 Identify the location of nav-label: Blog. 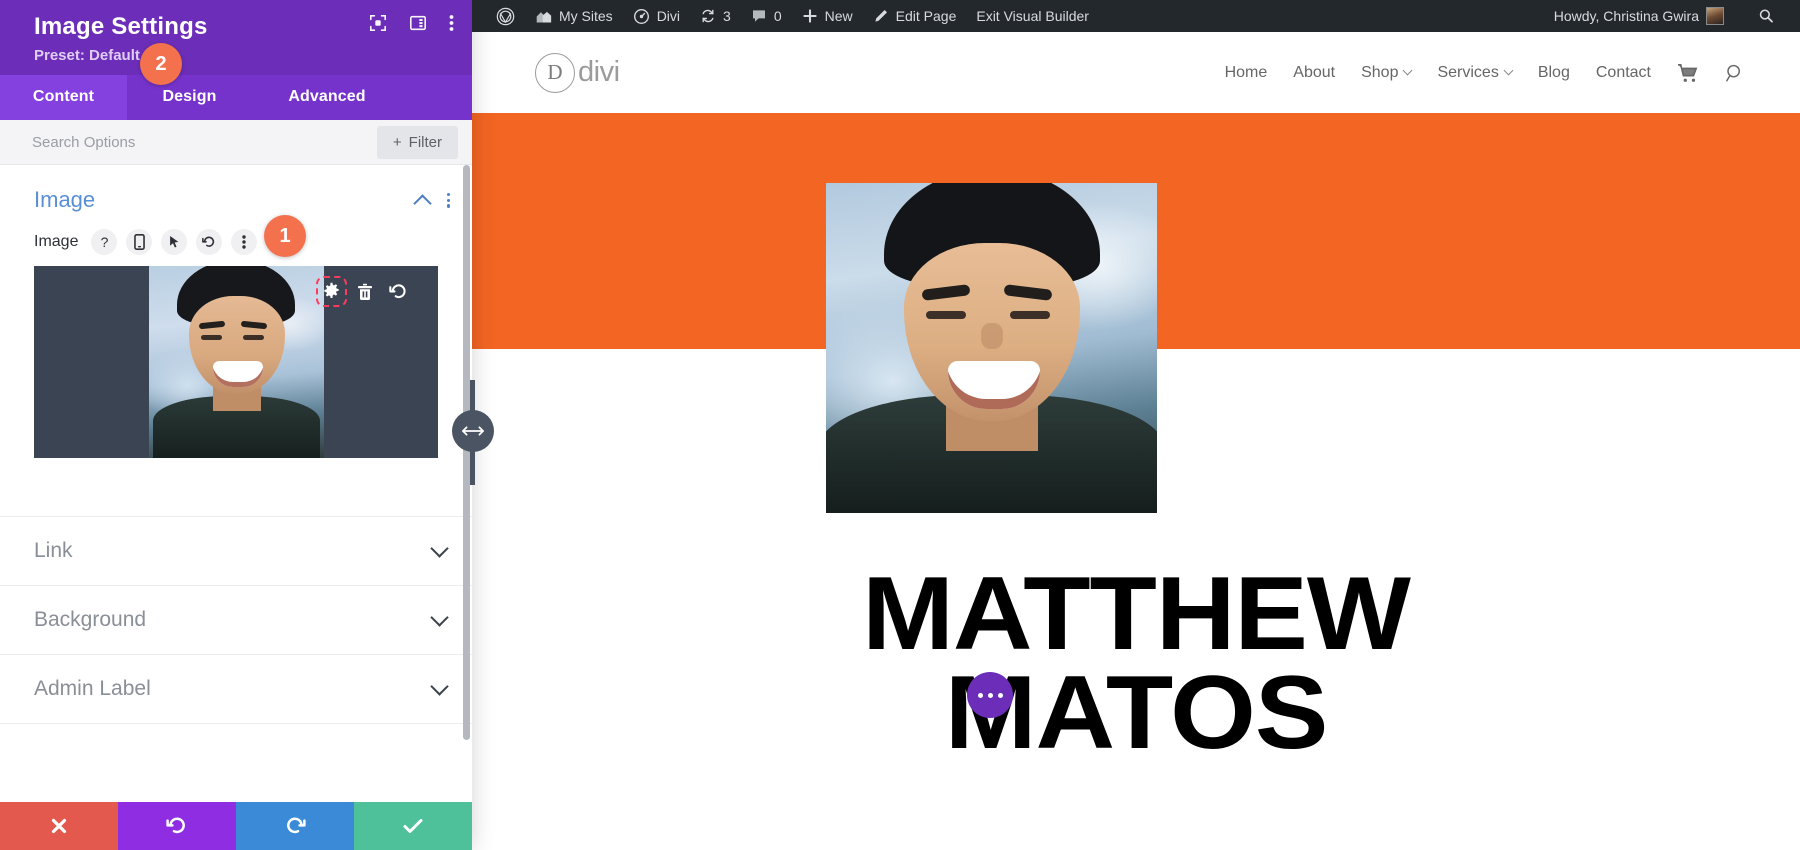
(1553, 72).